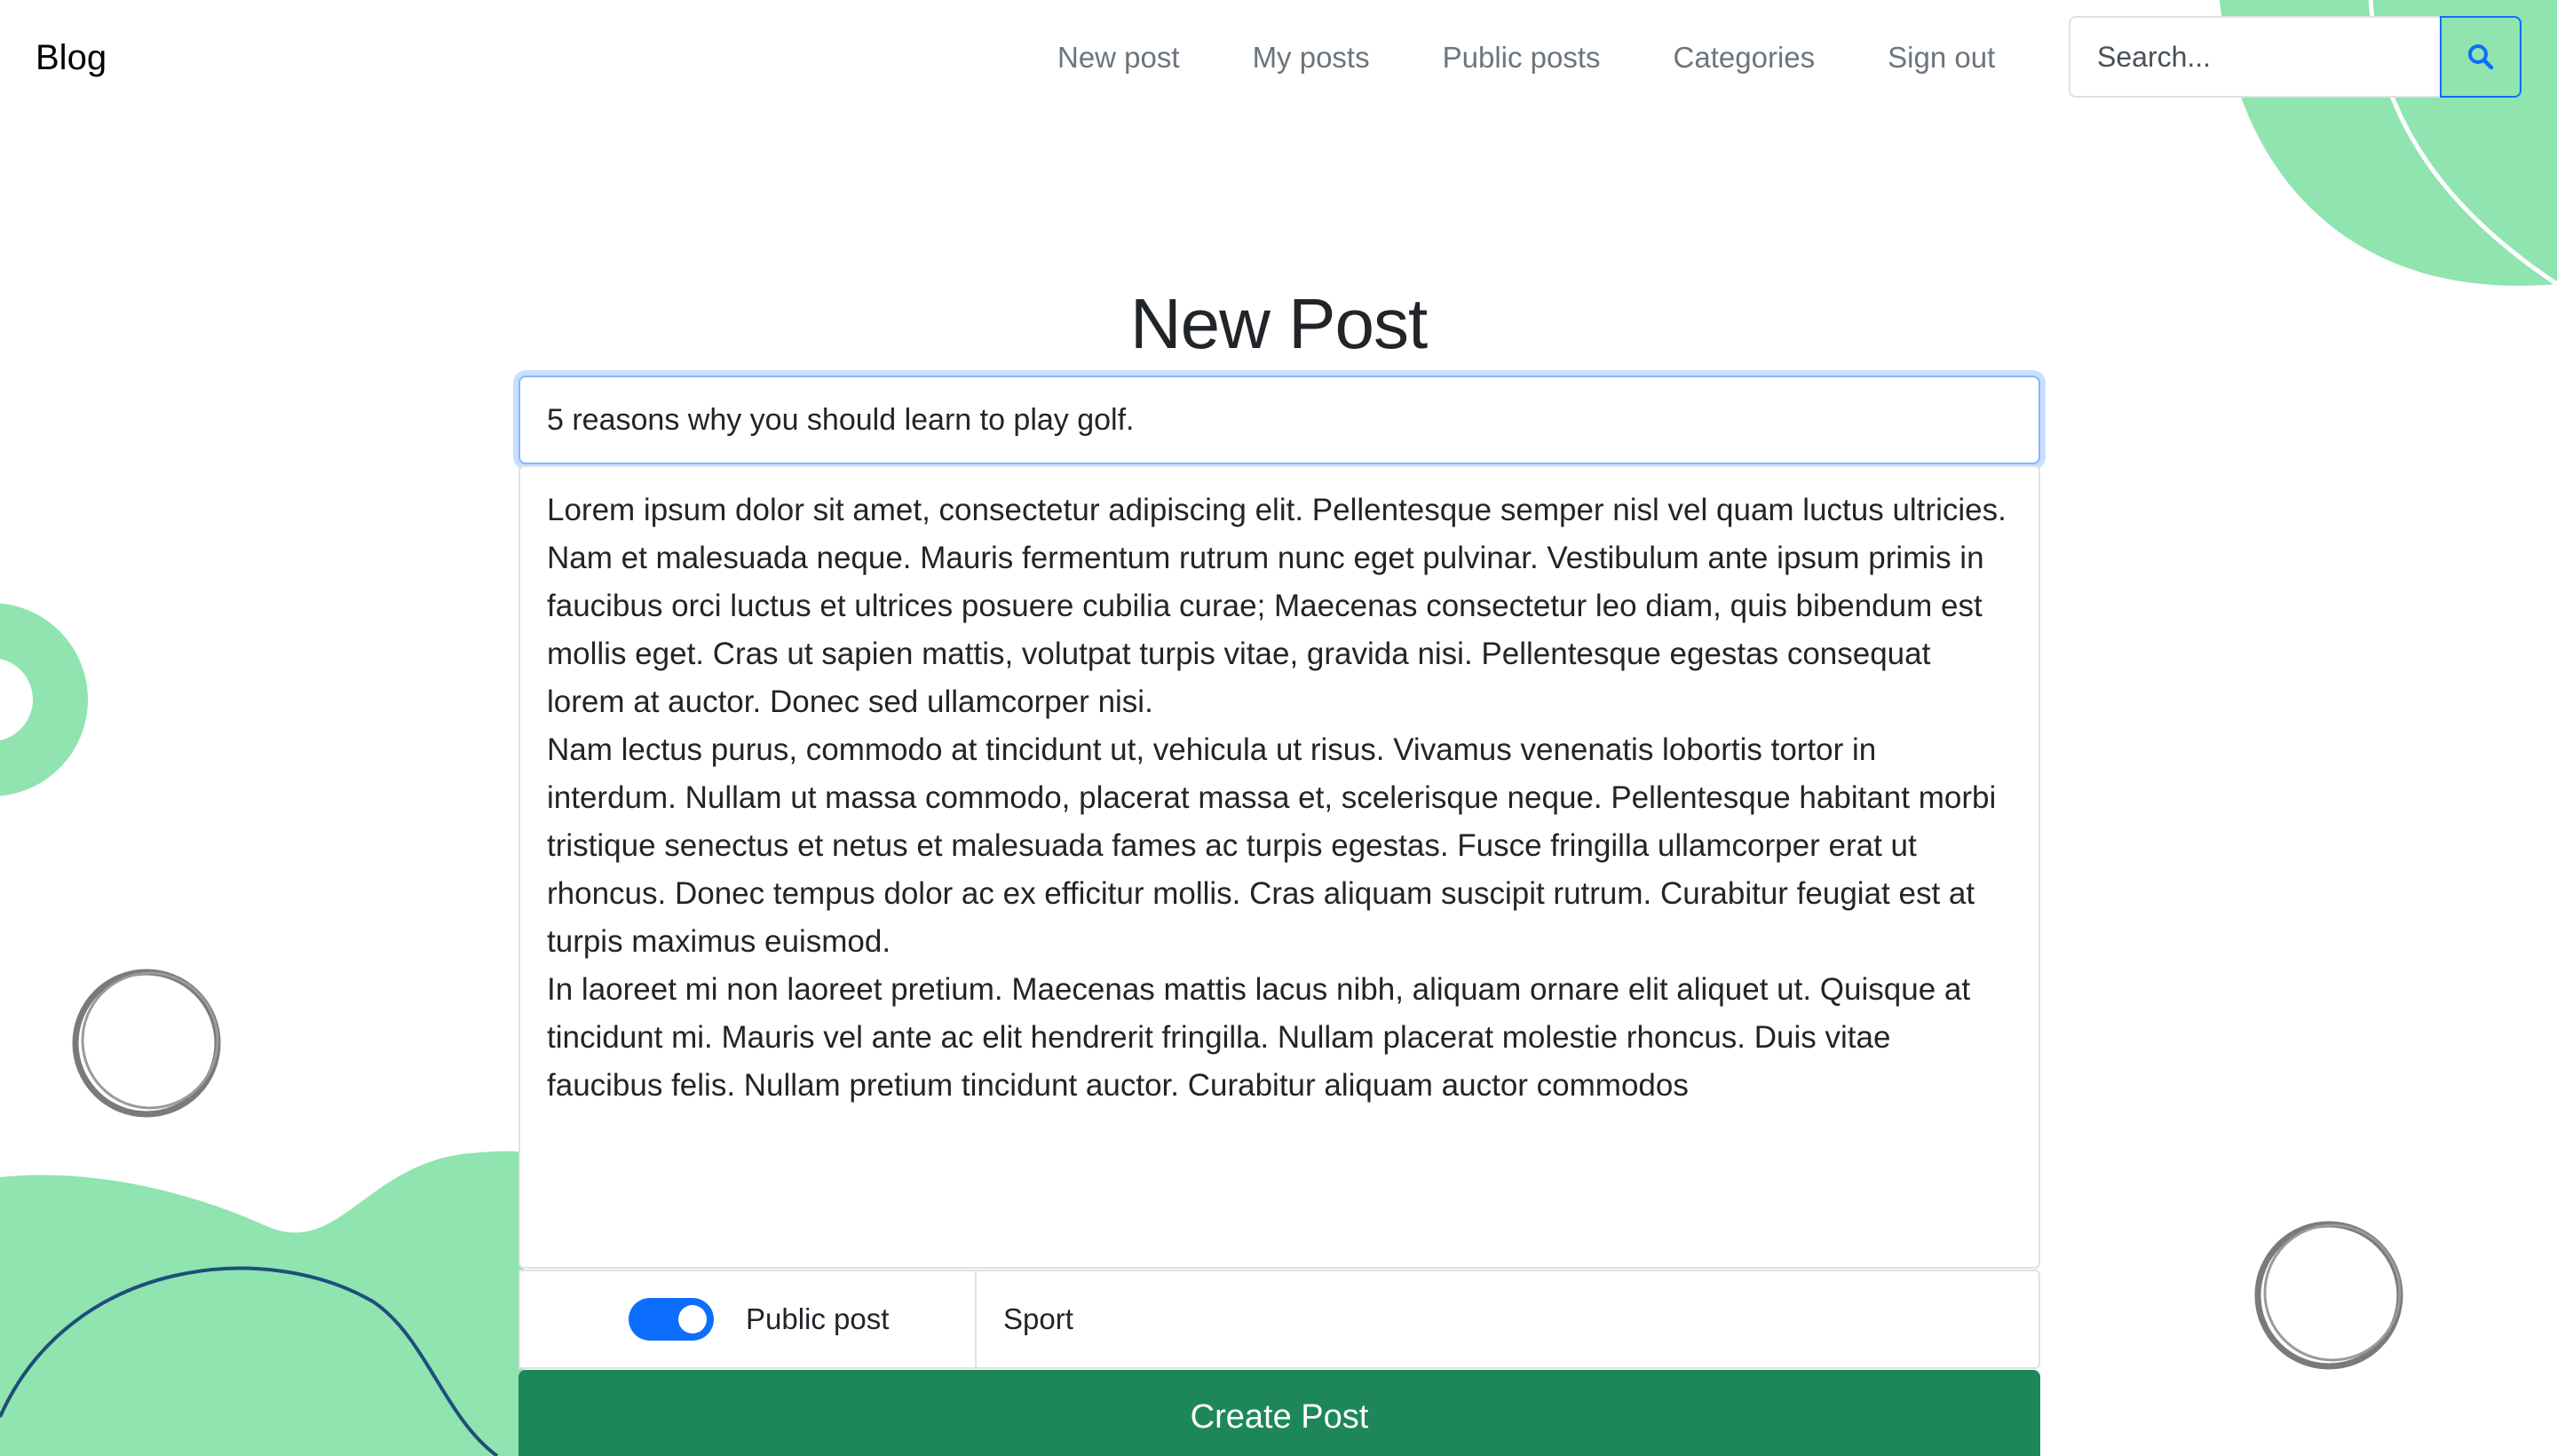 The height and width of the screenshot is (1456, 2557). Describe the element at coordinates (671, 1319) in the screenshot. I see `public-post-switch` at that location.